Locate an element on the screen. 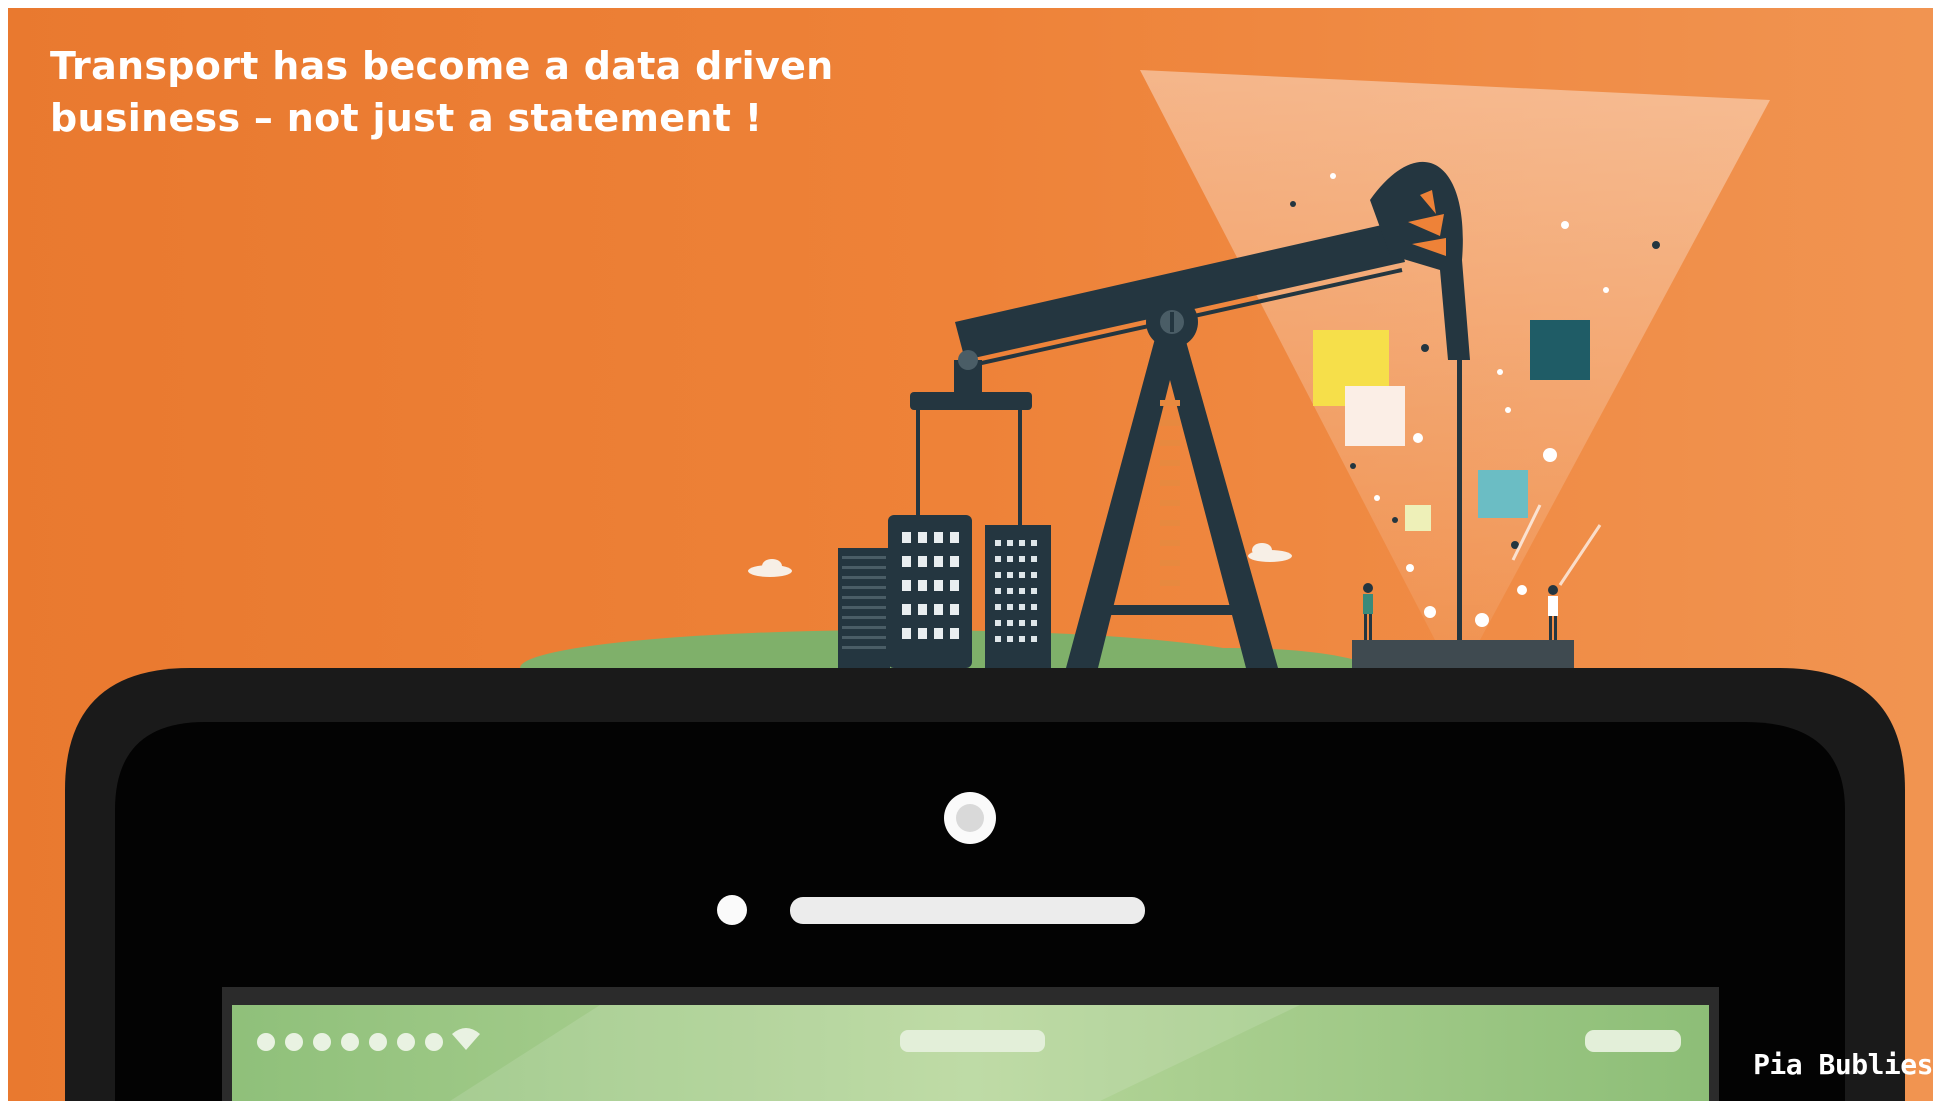 Image resolution: width=1933 pixels, height=1101 pixels. headline-line-2: business – not just a statement ! is located at coordinates (406, 118).